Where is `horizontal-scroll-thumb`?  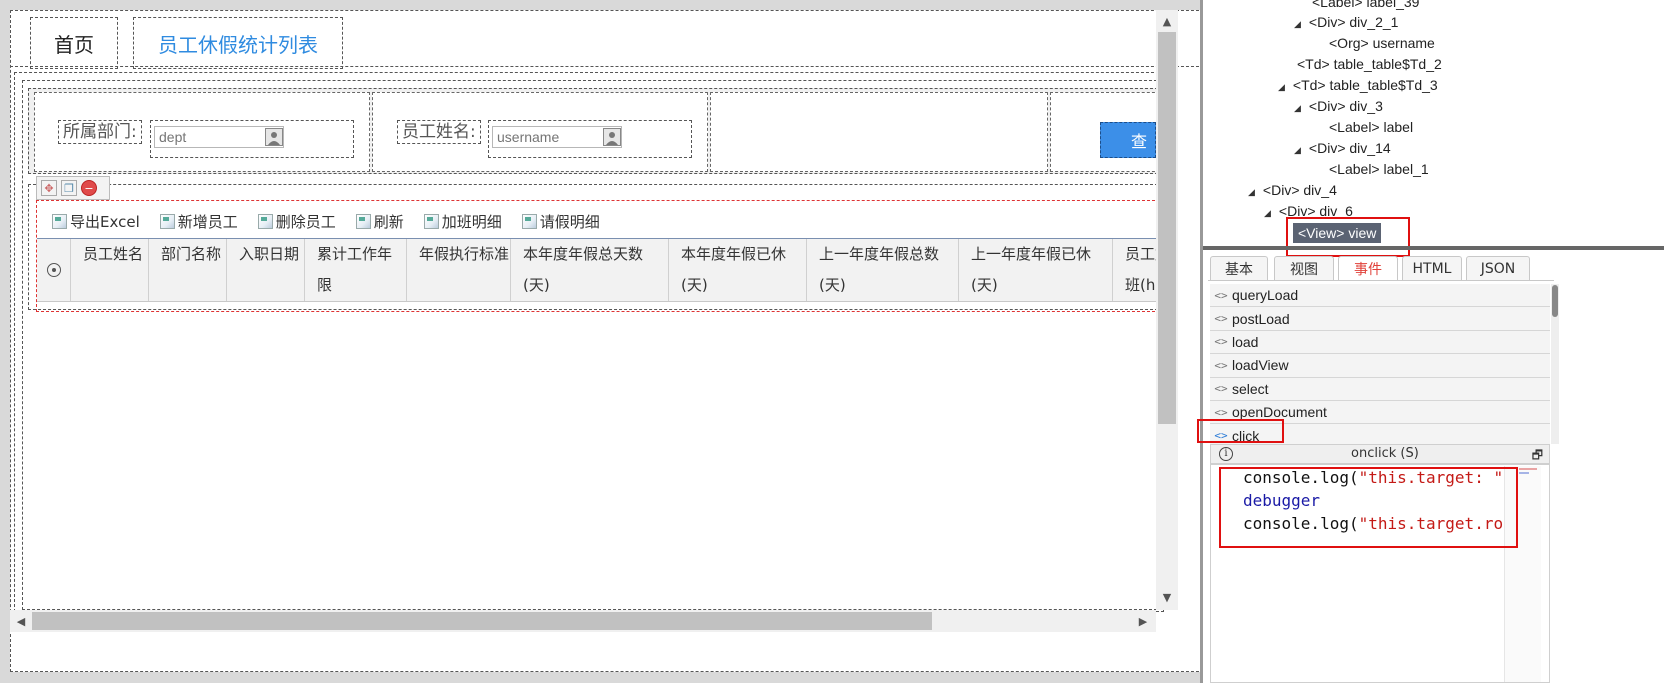
horizontal-scroll-thumb is located at coordinates (482, 621).